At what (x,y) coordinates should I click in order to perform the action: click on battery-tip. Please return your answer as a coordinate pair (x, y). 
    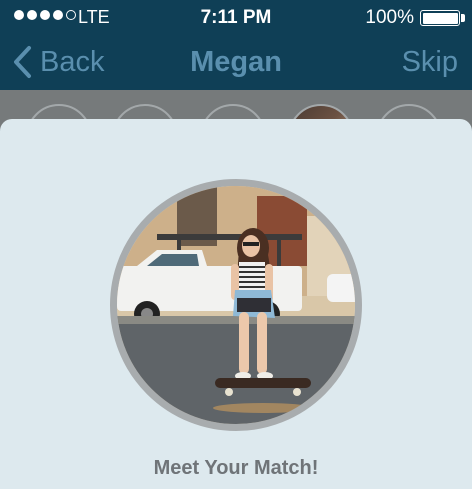
    Looking at the image, I should click on (463, 18).